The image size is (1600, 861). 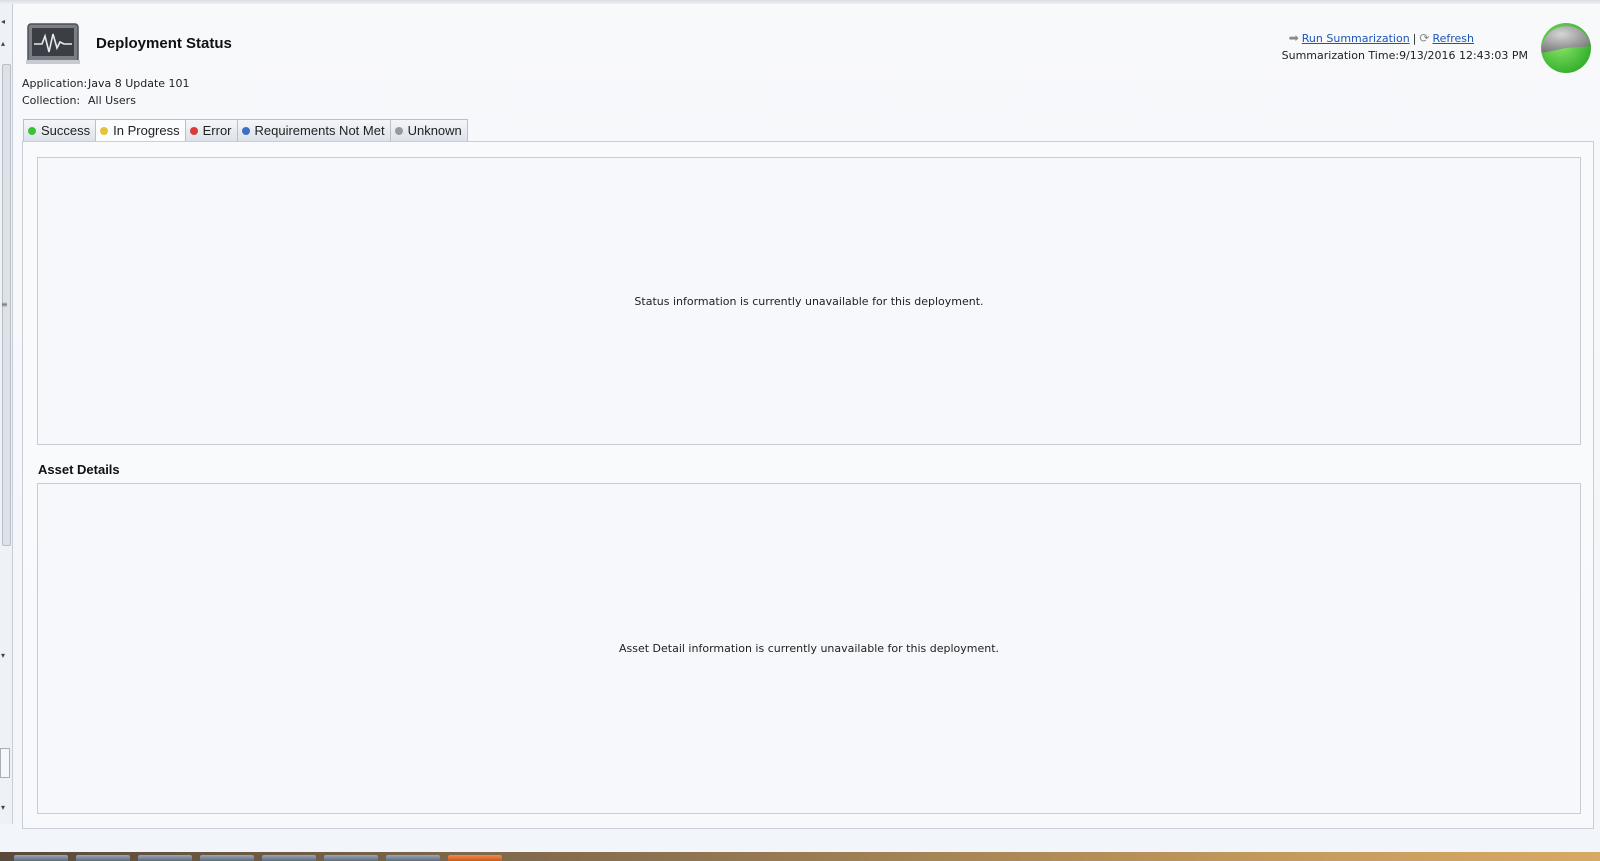 I want to click on window-top-border, so click(x=800, y=2).